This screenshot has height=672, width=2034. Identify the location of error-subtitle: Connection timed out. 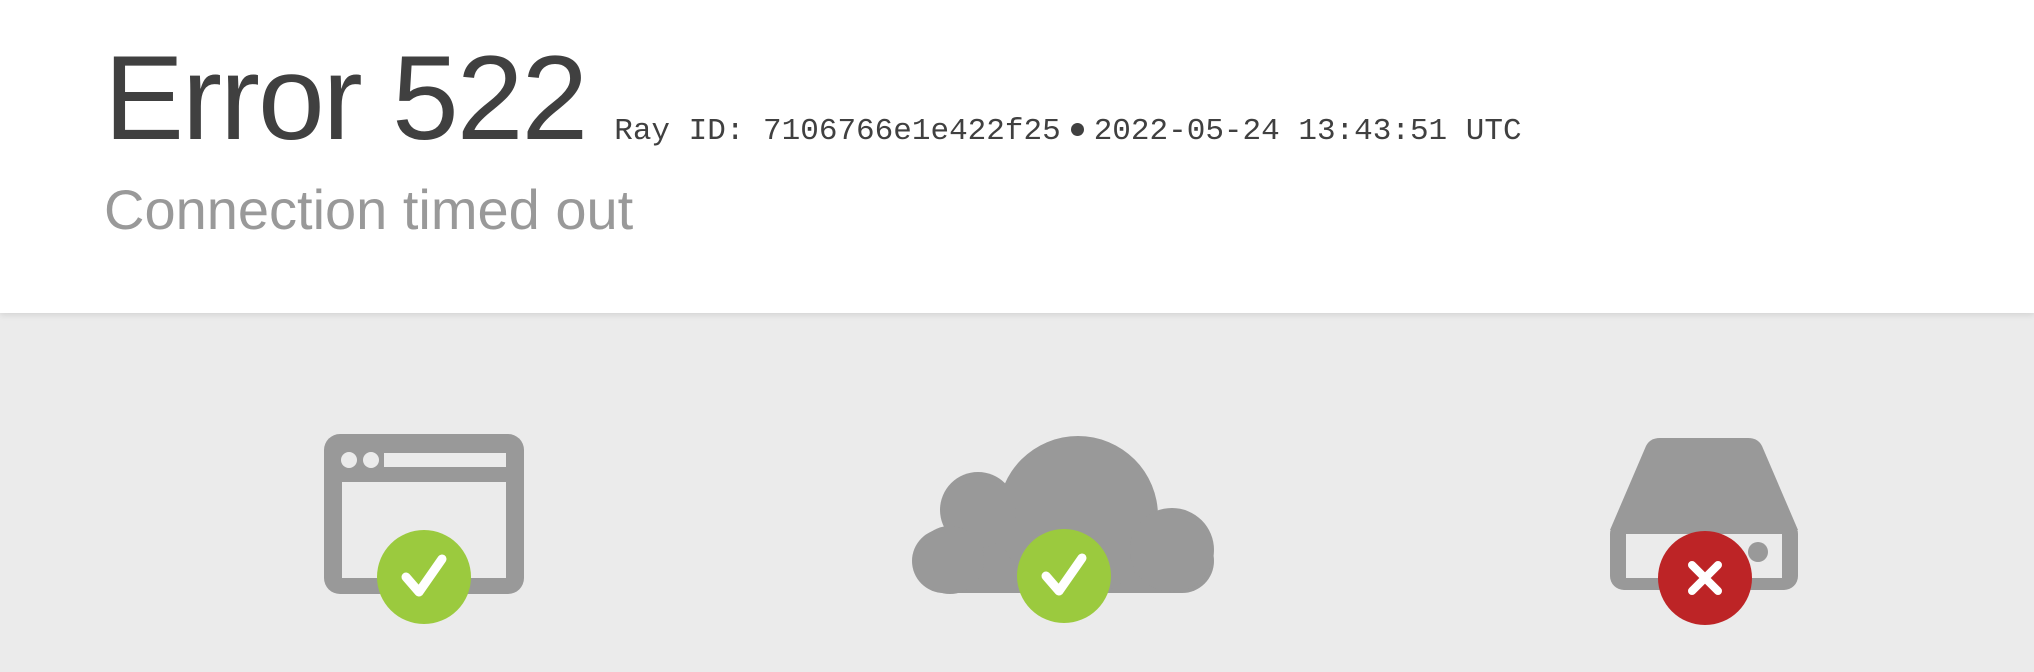
(369, 209).